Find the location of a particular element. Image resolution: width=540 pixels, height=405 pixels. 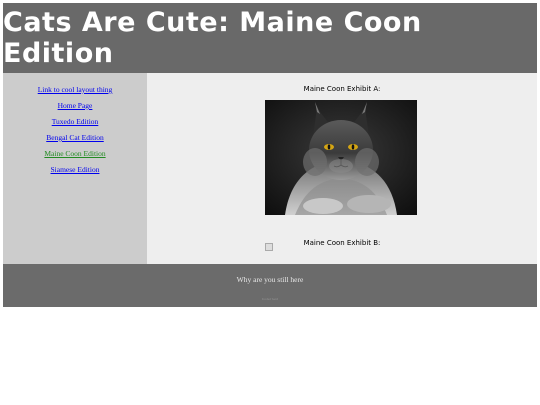

maine-coon-photo is located at coordinates (341, 157).